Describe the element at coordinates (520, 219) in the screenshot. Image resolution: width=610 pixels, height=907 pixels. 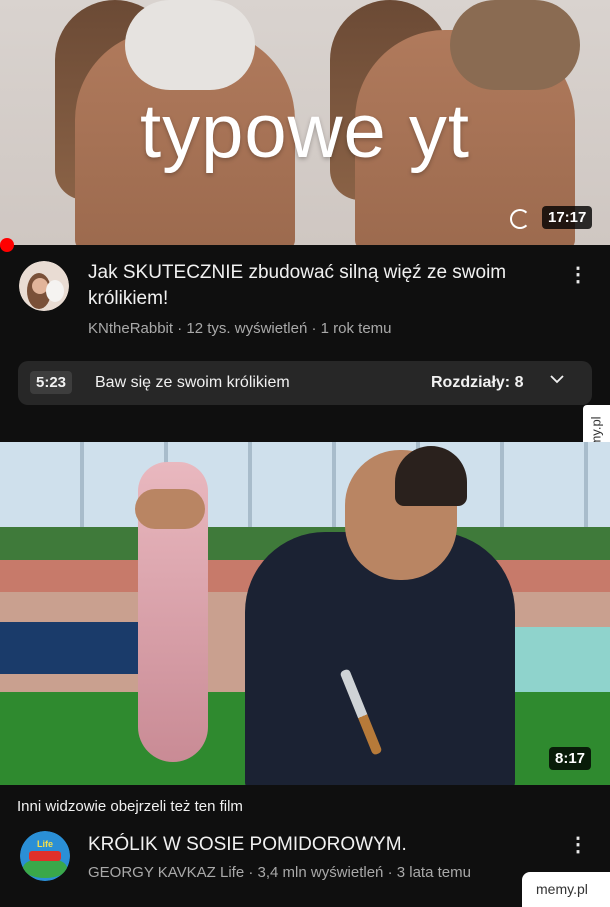
I see `loading-icon` at that location.